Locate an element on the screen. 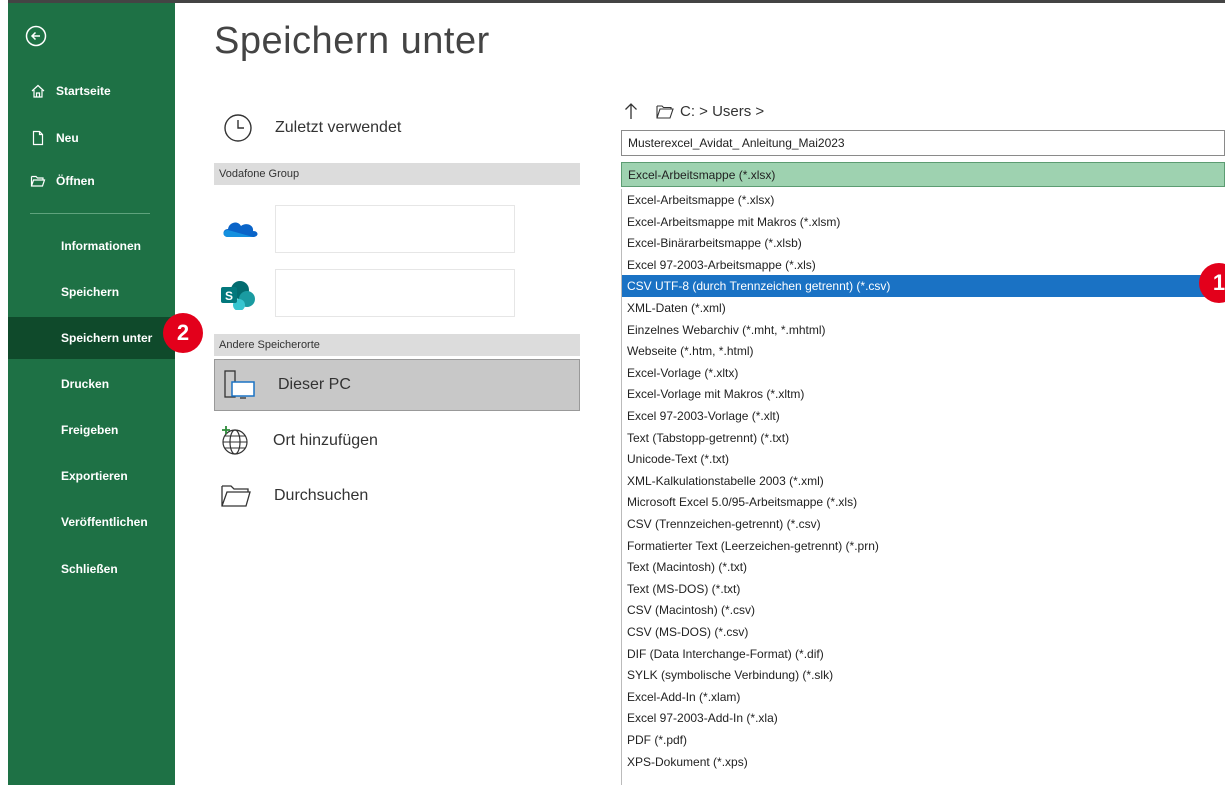 The height and width of the screenshot is (785, 1225). new-document-icon is located at coordinates (38, 138).